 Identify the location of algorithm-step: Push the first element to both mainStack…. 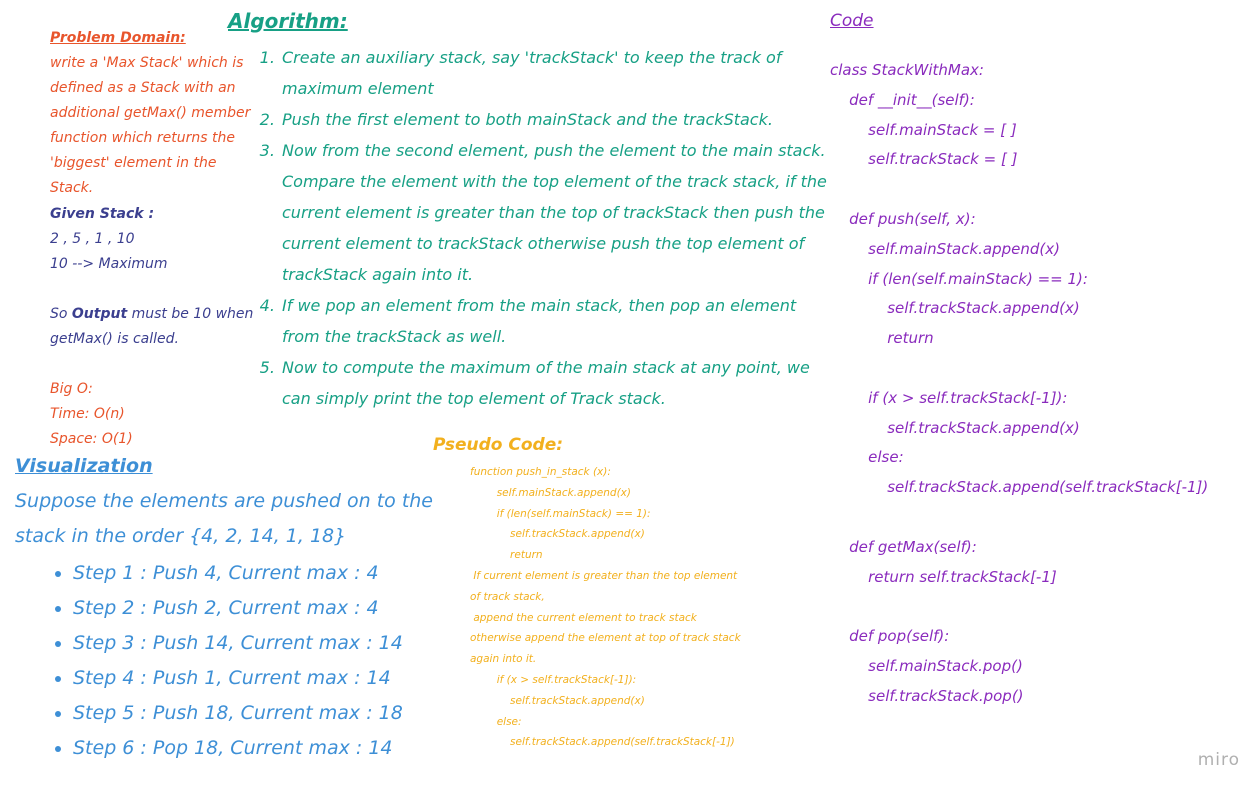
(554, 119).